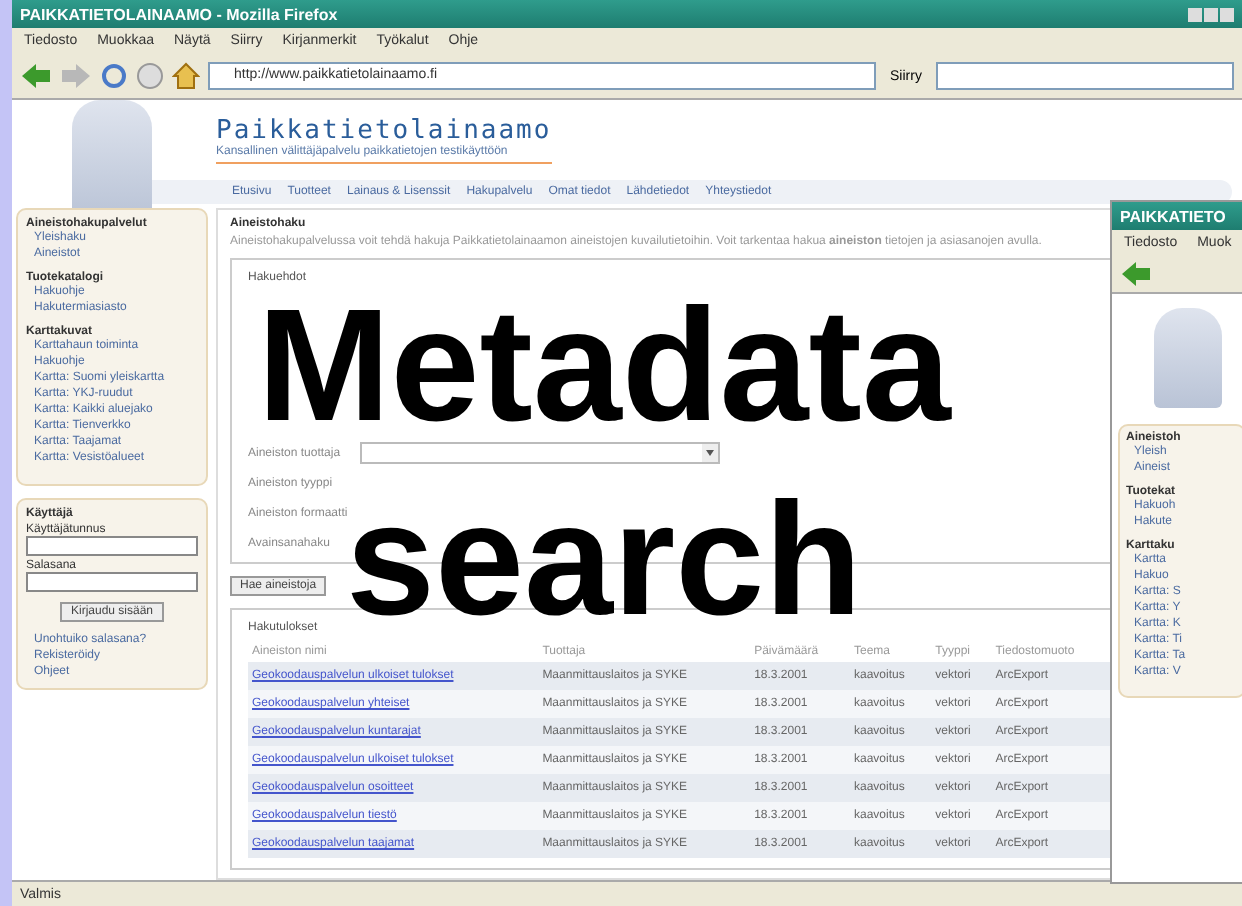 This screenshot has height=906, width=1242. I want to click on window-title: PAIKKATIETO, so click(1173, 216).